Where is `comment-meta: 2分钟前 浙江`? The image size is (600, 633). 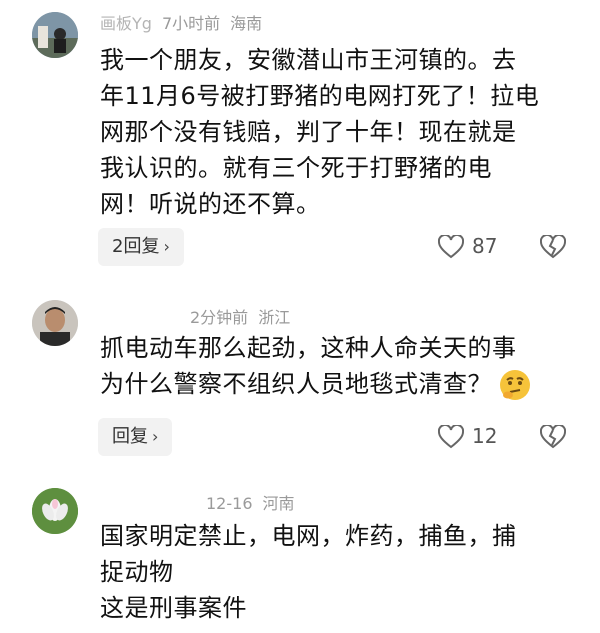
comment-meta: 2分钟前 浙江 is located at coordinates (245, 316).